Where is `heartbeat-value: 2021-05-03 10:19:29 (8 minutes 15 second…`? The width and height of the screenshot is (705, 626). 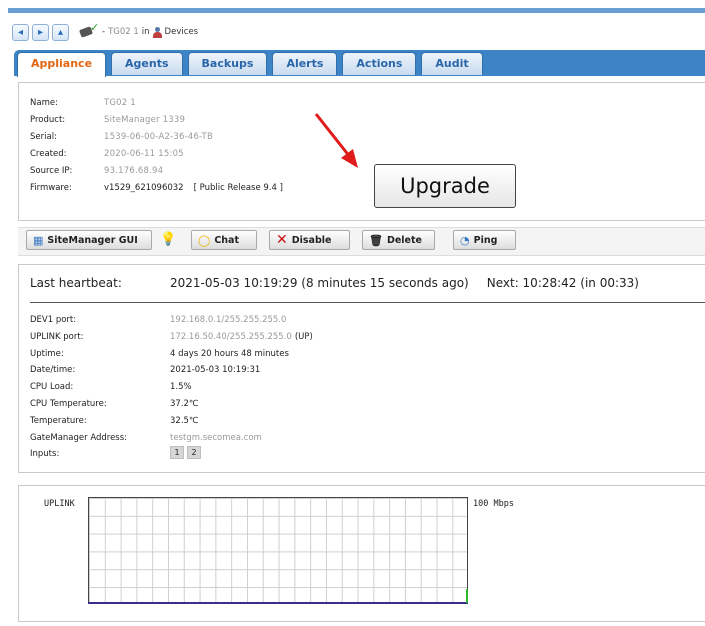 heartbeat-value: 2021-05-03 10:19:29 (8 minutes 15 second… is located at coordinates (319, 283).